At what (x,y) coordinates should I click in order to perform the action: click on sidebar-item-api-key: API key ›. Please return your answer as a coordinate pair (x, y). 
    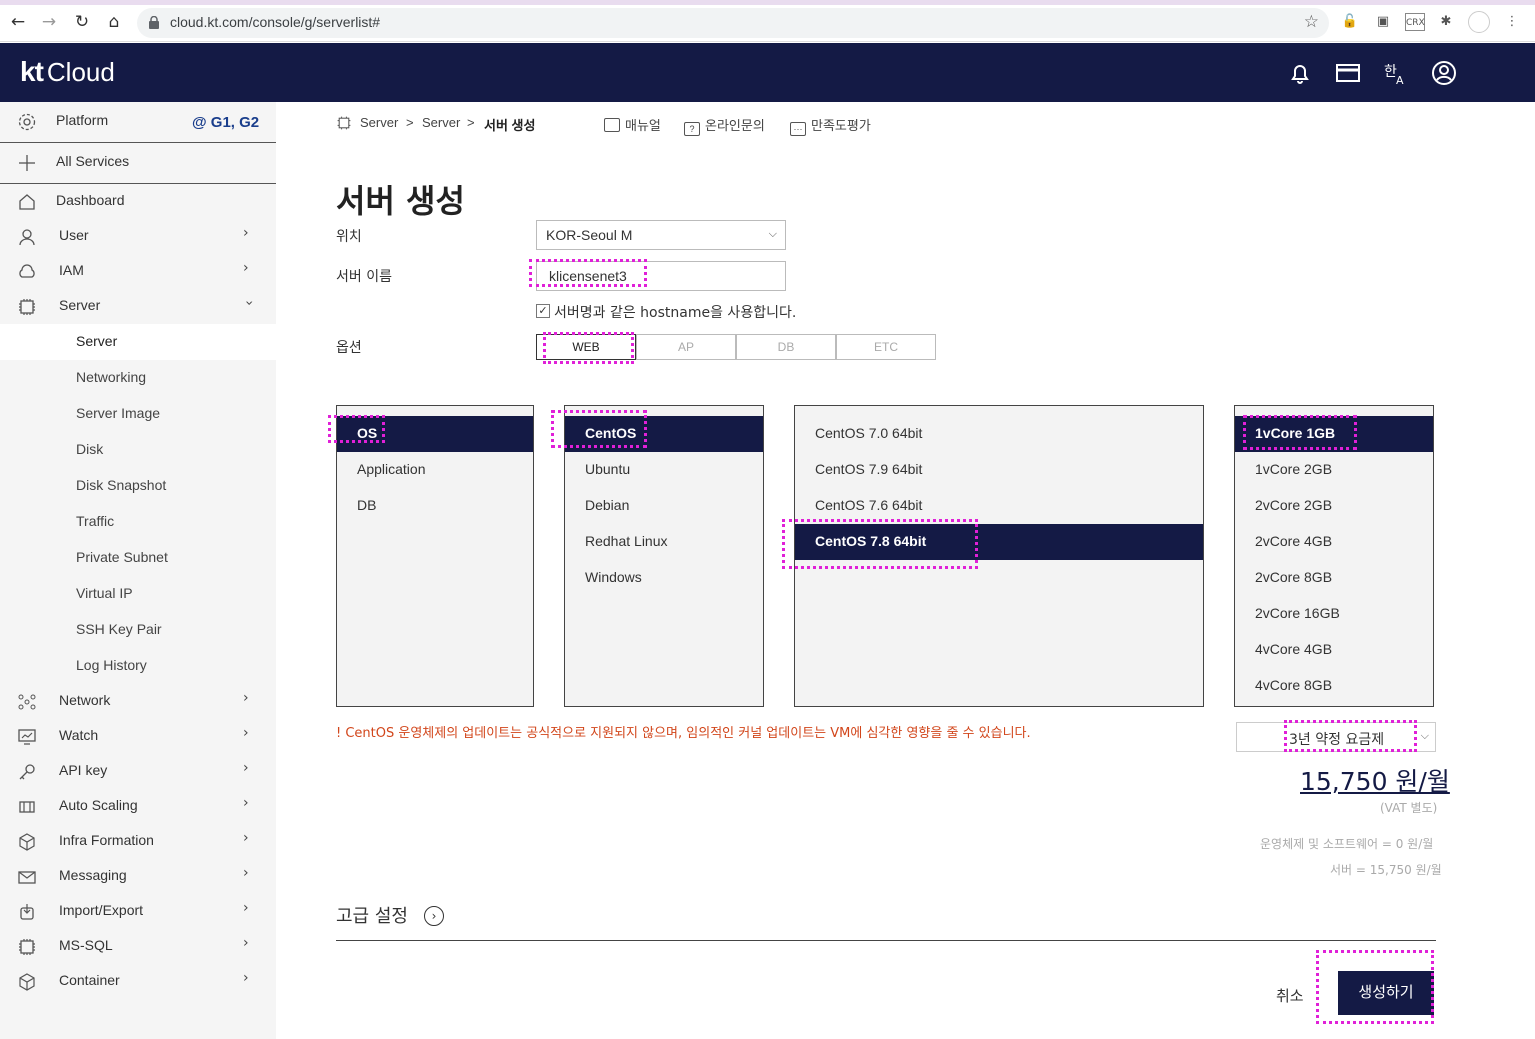
    Looking at the image, I should click on (138, 771).